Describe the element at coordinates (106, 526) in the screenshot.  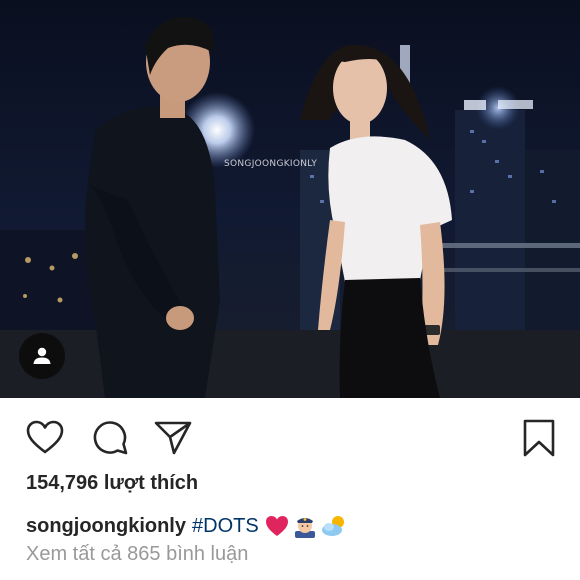
I see `caption-username: songjoongkionly` at that location.